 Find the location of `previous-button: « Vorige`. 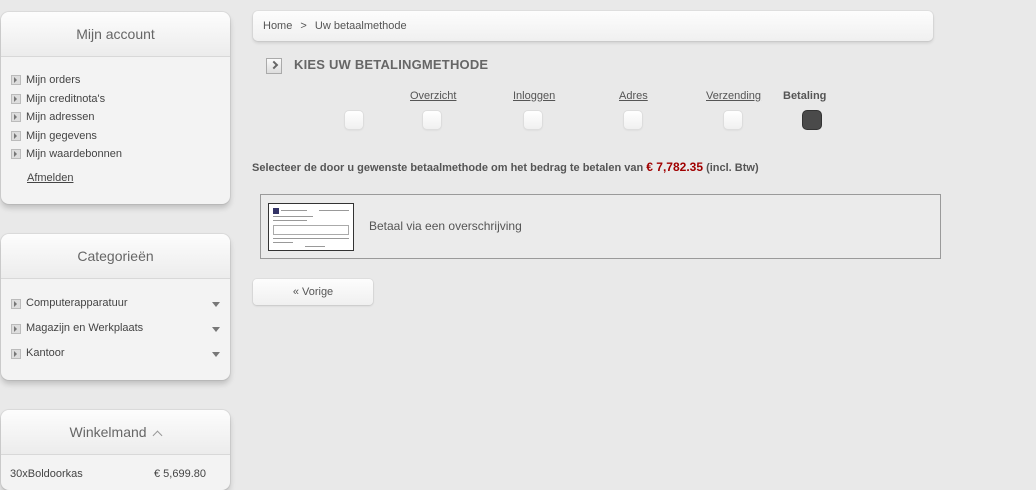

previous-button: « Vorige is located at coordinates (313, 292).